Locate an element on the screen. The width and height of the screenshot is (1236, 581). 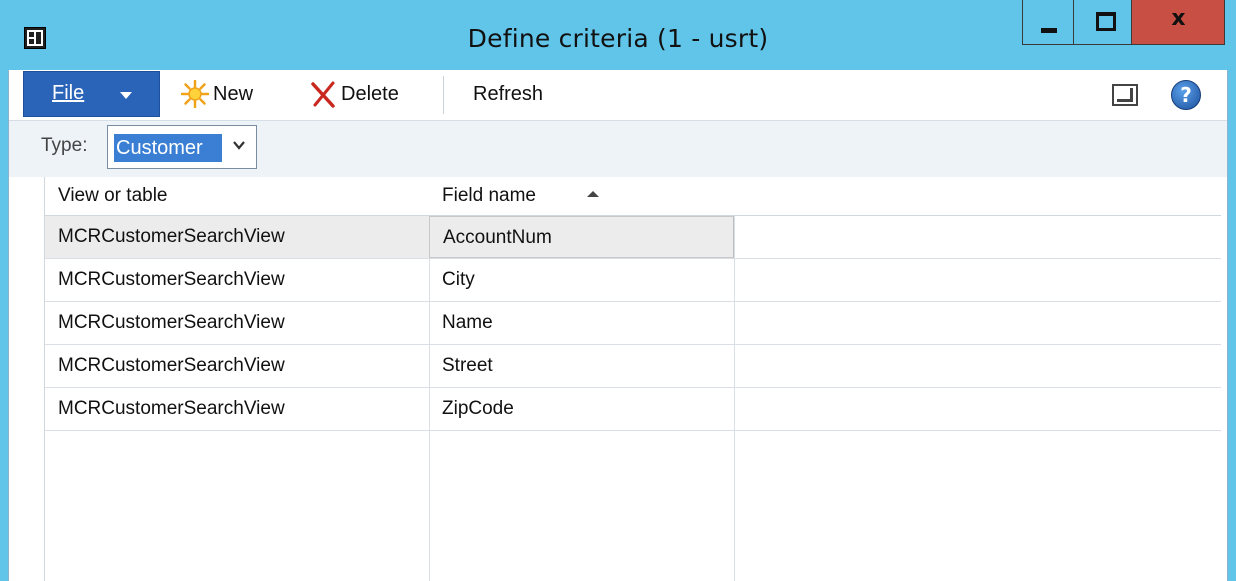
minimize-icon is located at coordinates (1049, 30).